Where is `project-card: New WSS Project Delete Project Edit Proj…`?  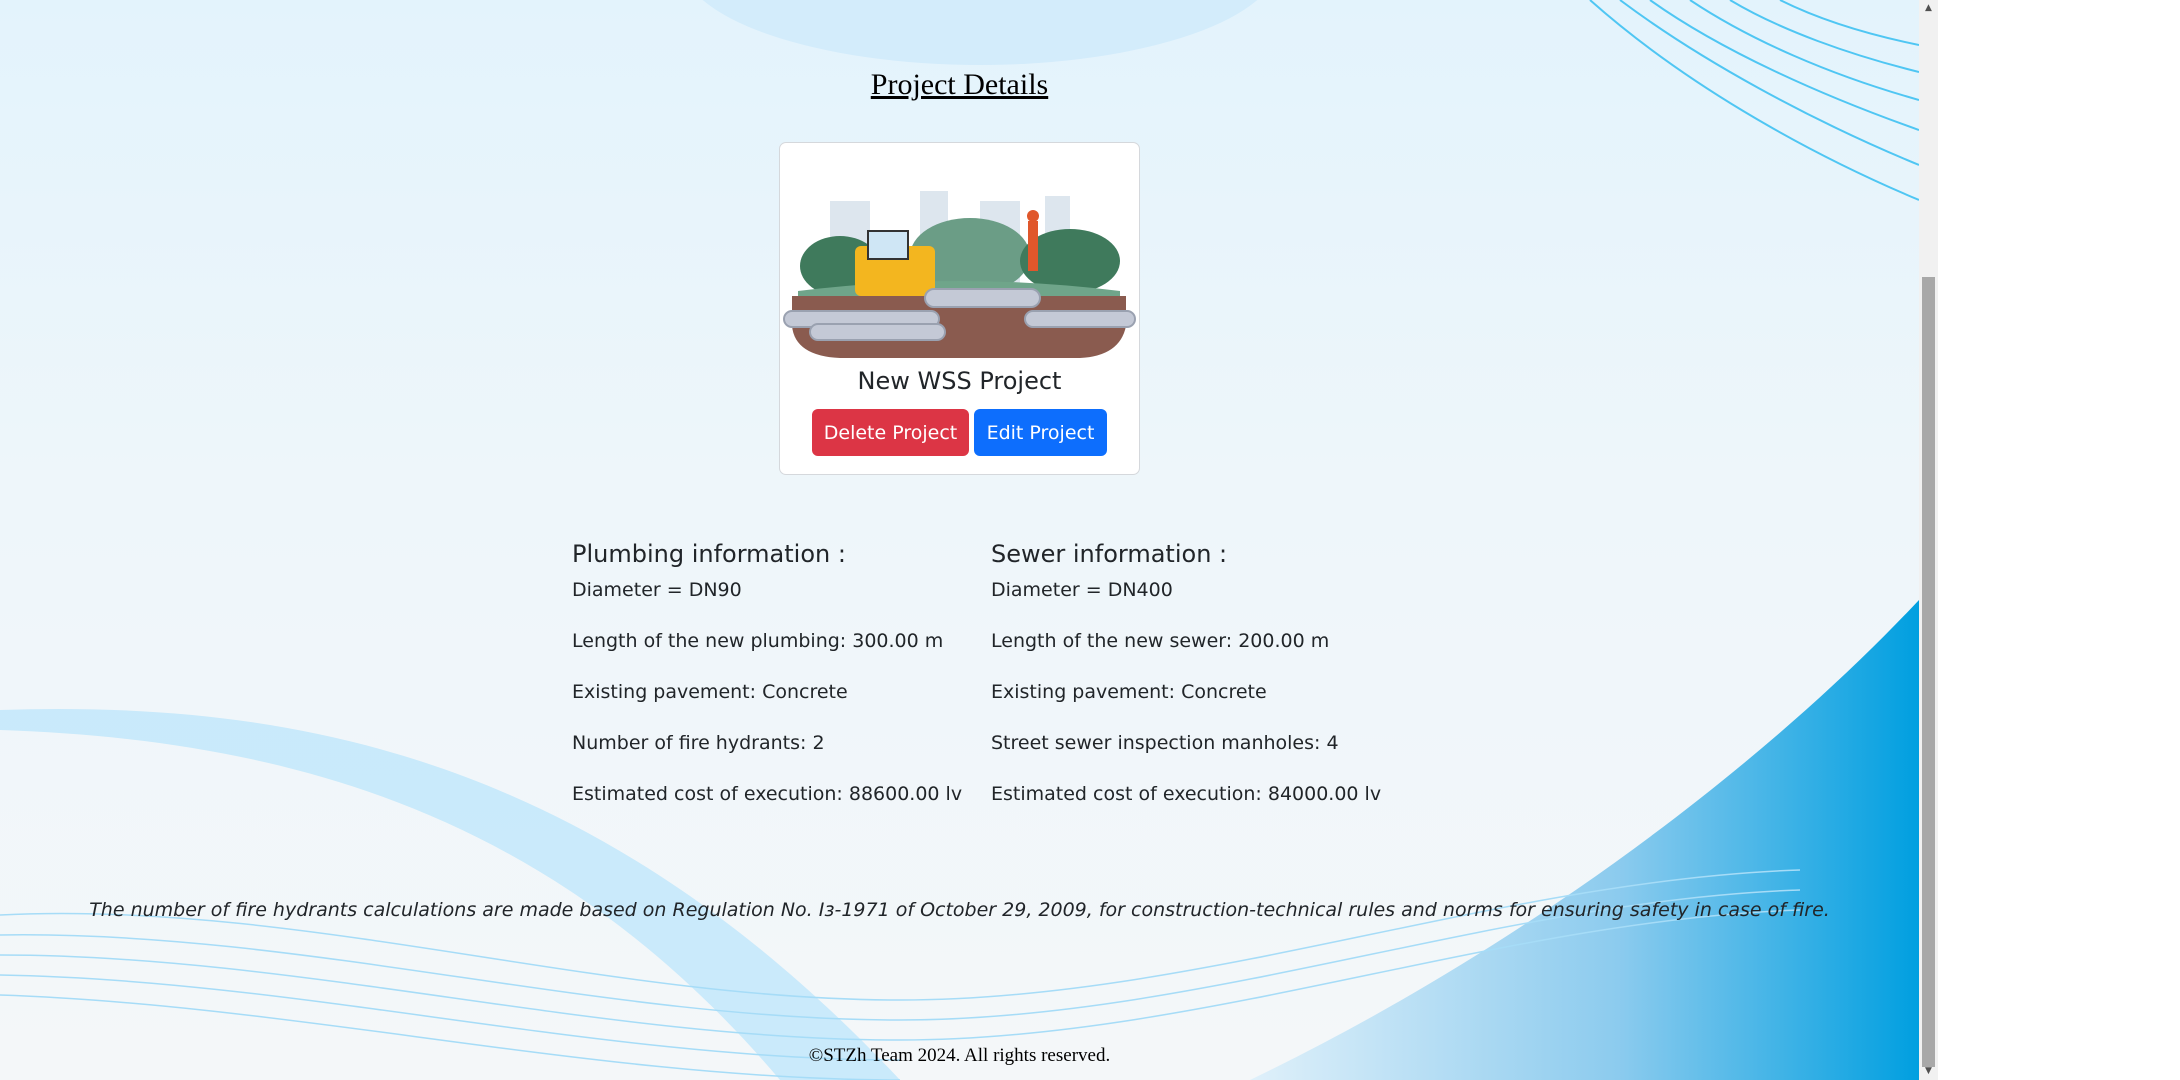 project-card: New WSS Project Delete Project Edit Proj… is located at coordinates (959, 308).